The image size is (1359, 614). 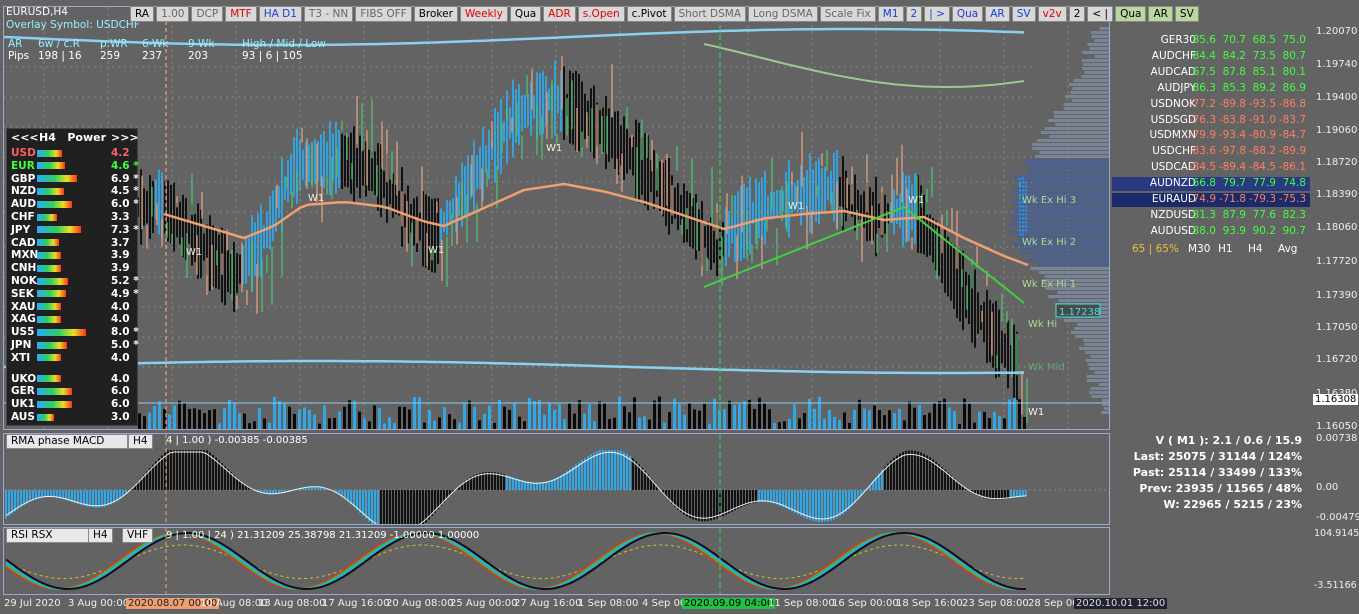 I want to click on strength-footer-col: M30, so click(x=1199, y=248).